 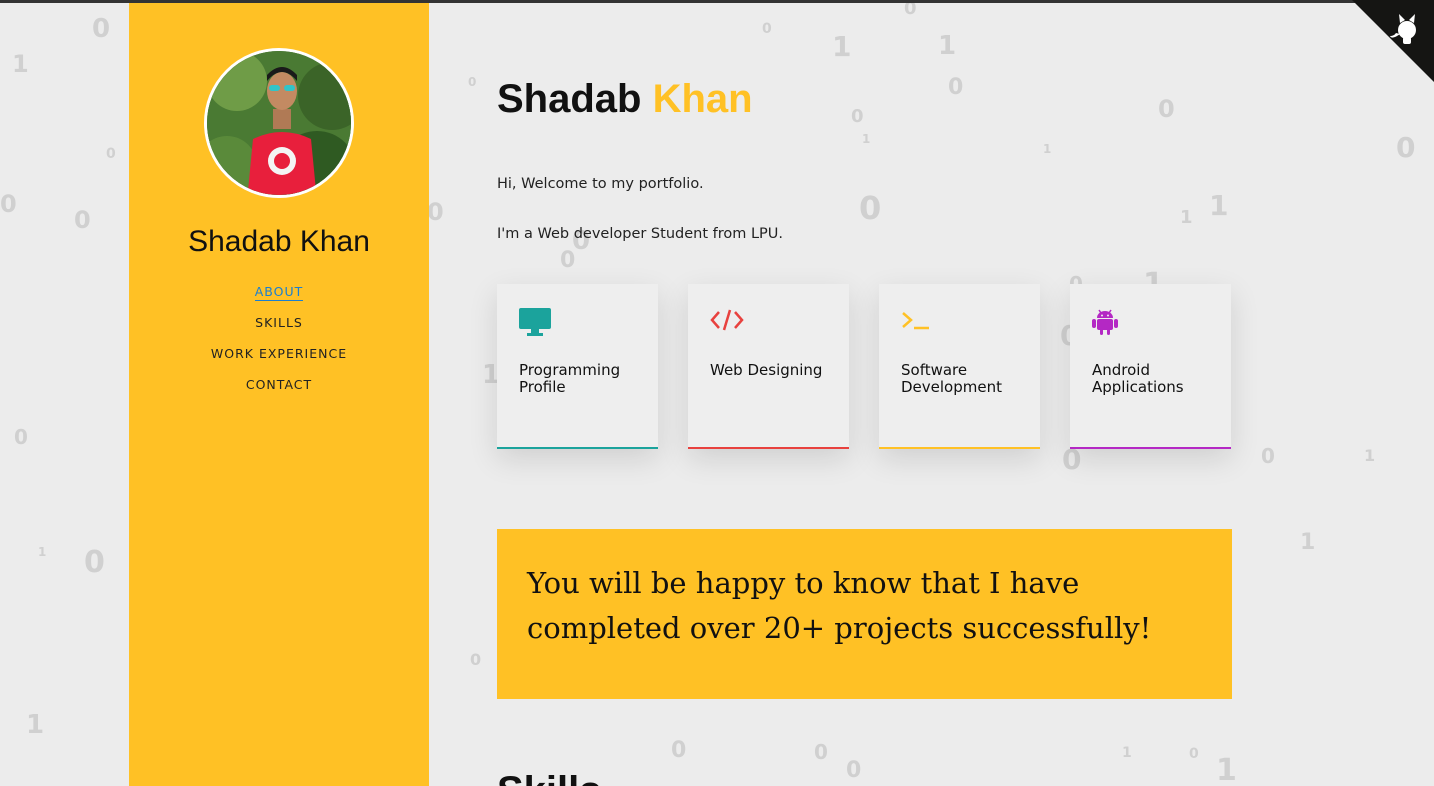 I want to click on android-icon, so click(x=1105, y=324).